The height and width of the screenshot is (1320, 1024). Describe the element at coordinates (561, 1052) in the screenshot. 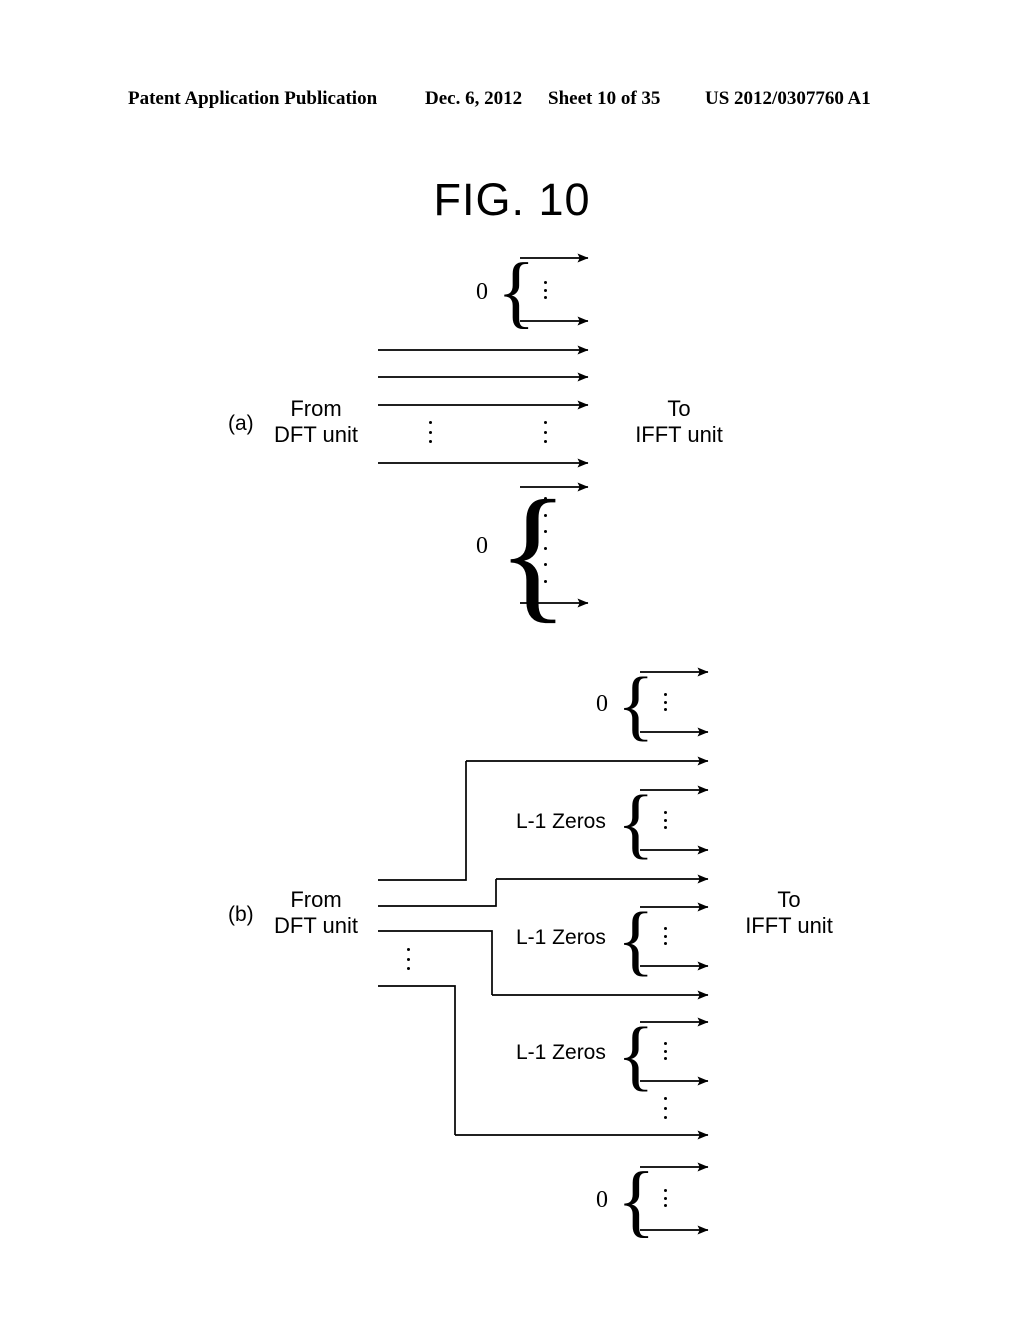

I see `panel-b-zeros-label-3: L-1 Zeros` at that location.